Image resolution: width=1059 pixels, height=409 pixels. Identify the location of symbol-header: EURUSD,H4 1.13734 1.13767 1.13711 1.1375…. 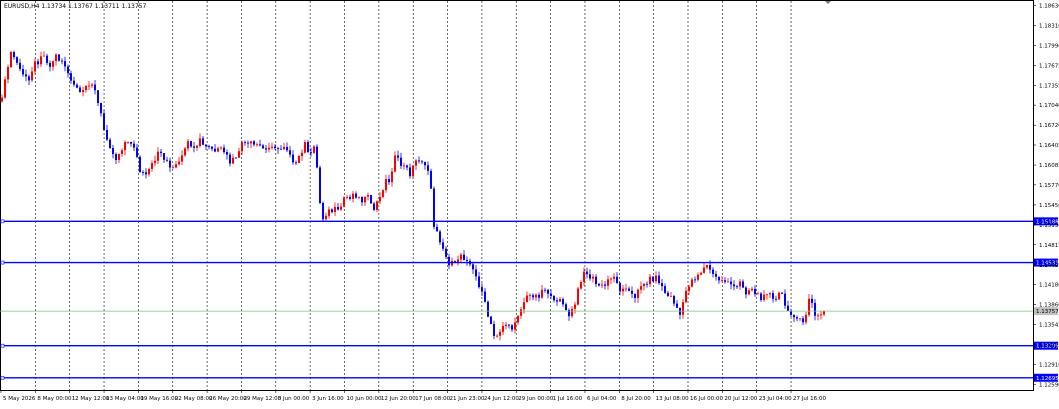
(75, 6).